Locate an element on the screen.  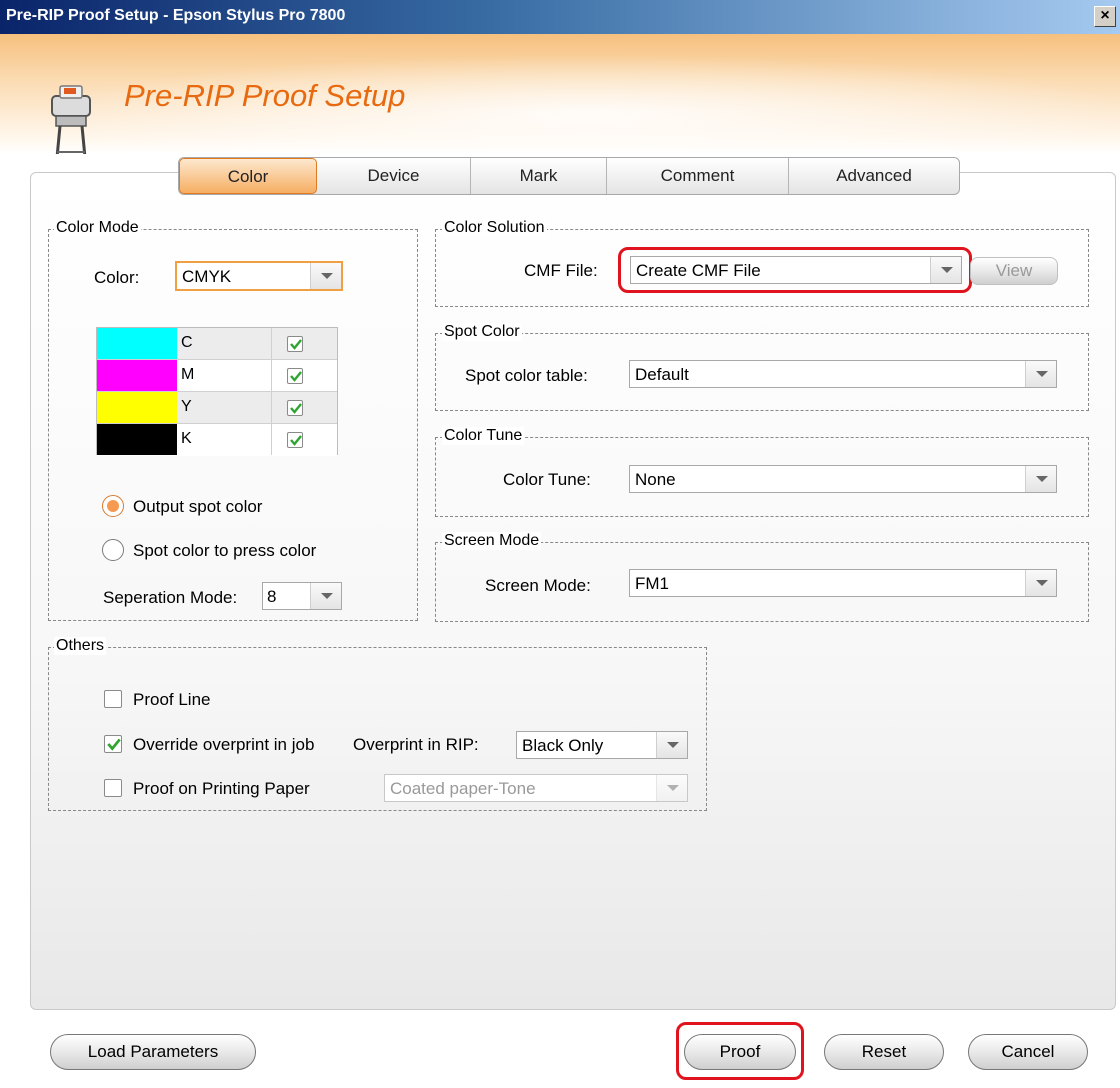
cyan-swatch is located at coordinates (137, 343).